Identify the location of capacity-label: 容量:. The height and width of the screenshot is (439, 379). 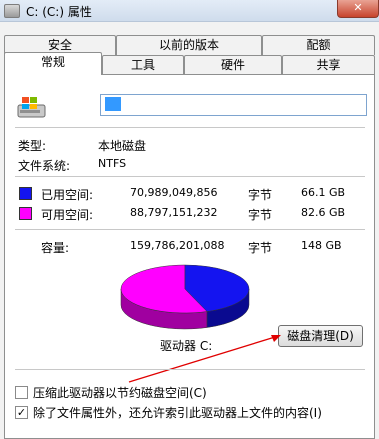
(55, 248).